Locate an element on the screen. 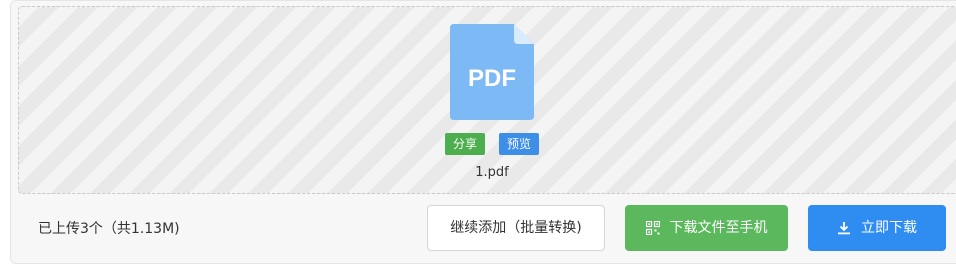 The height and width of the screenshot is (266, 956). download-now-label: 立即下载 is located at coordinates (889, 228).